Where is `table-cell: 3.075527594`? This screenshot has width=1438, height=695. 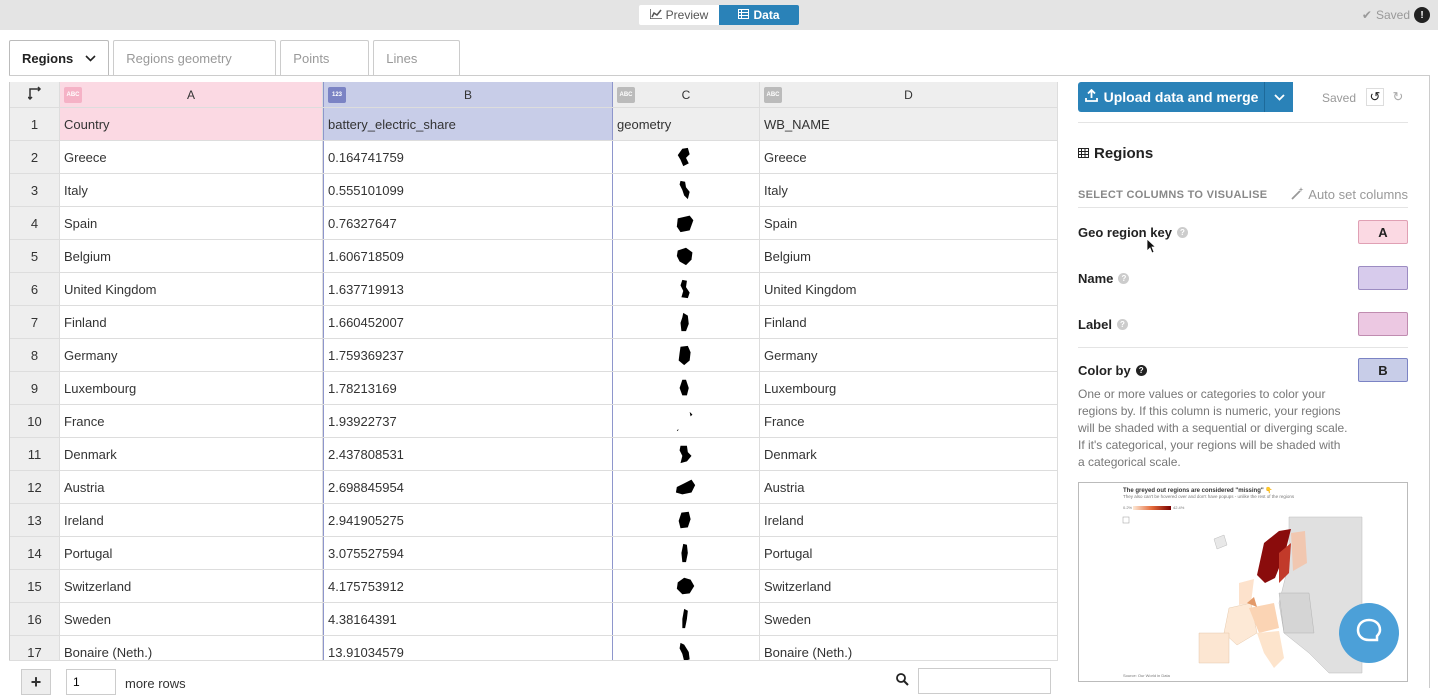 table-cell: 3.075527594 is located at coordinates (468, 553).